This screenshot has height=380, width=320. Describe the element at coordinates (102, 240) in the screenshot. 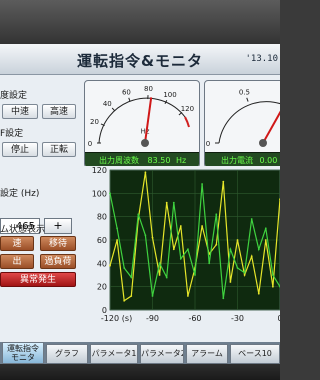

I see `chart-y-tick-label: 60` at that location.